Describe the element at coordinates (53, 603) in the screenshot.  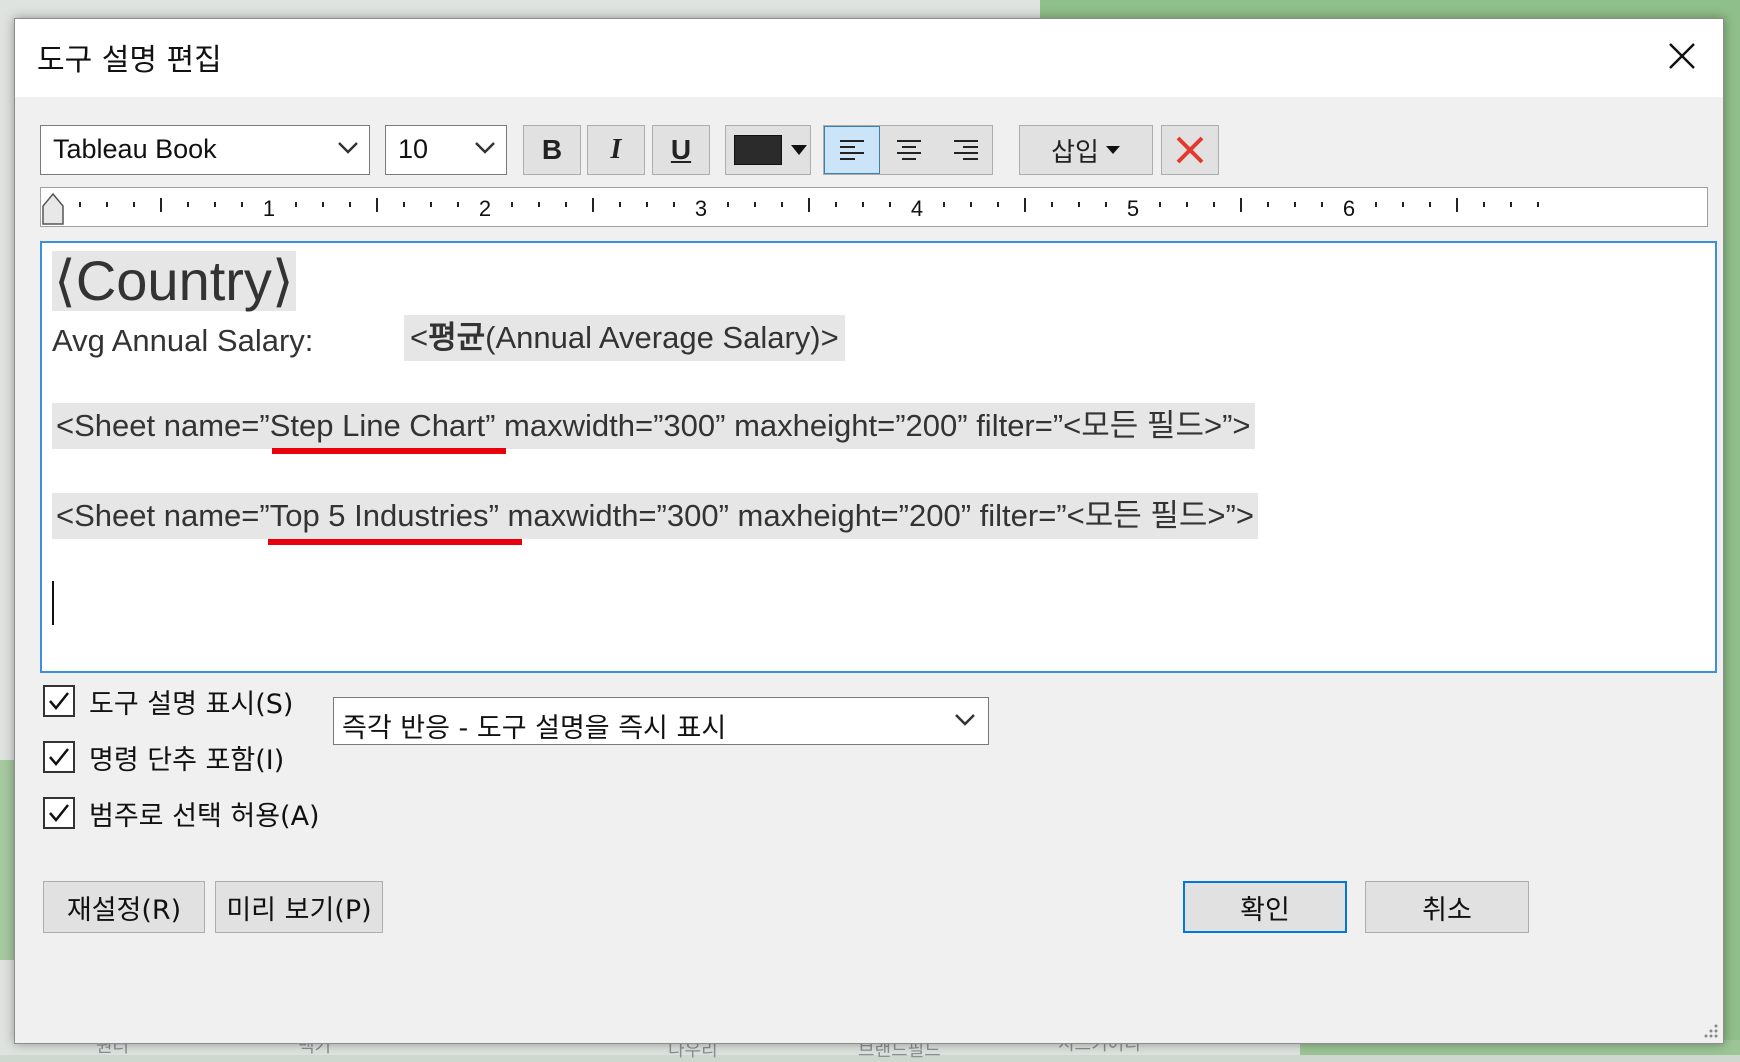
I see `text-cursor` at that location.